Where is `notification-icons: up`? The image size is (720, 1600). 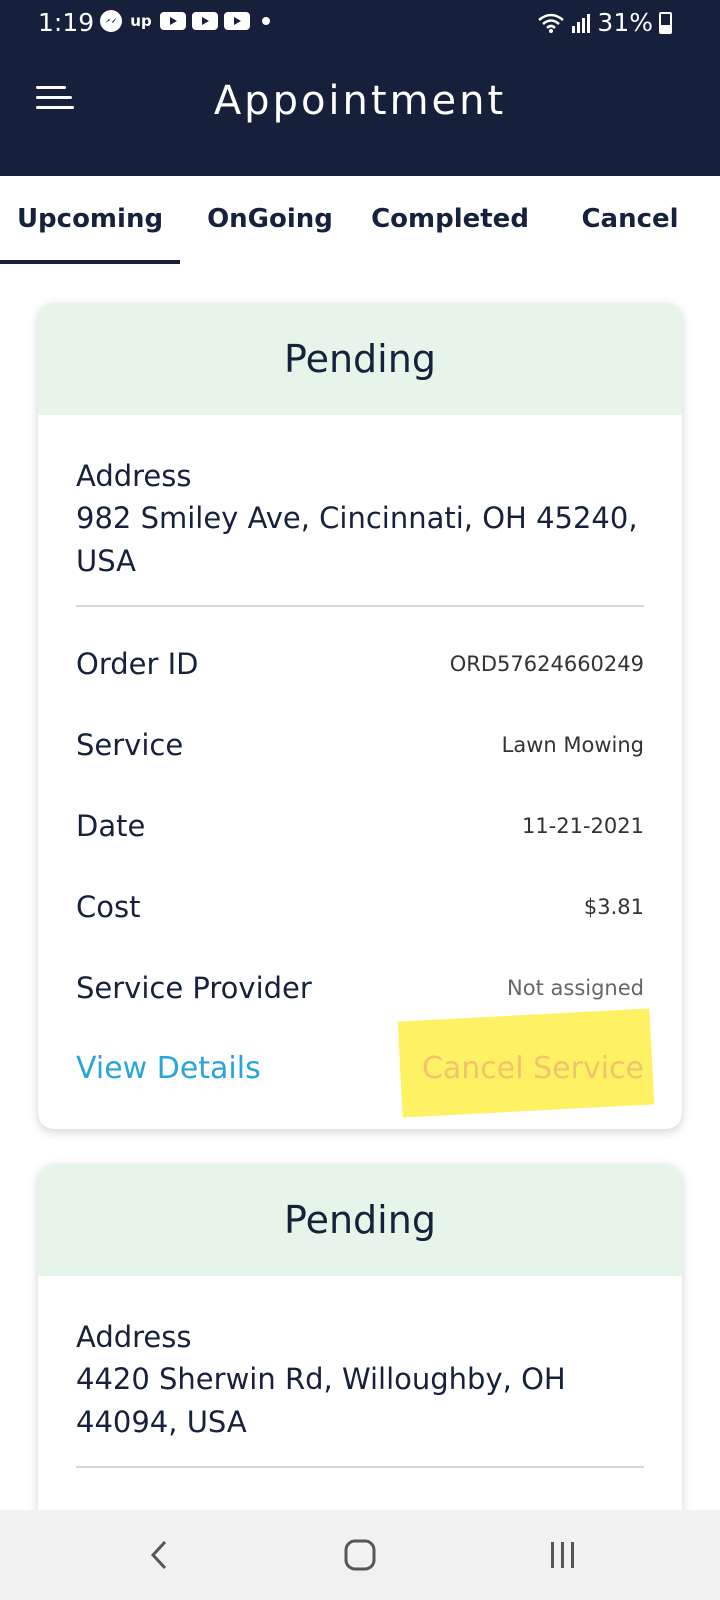
notification-icons: up is located at coordinates (185, 21).